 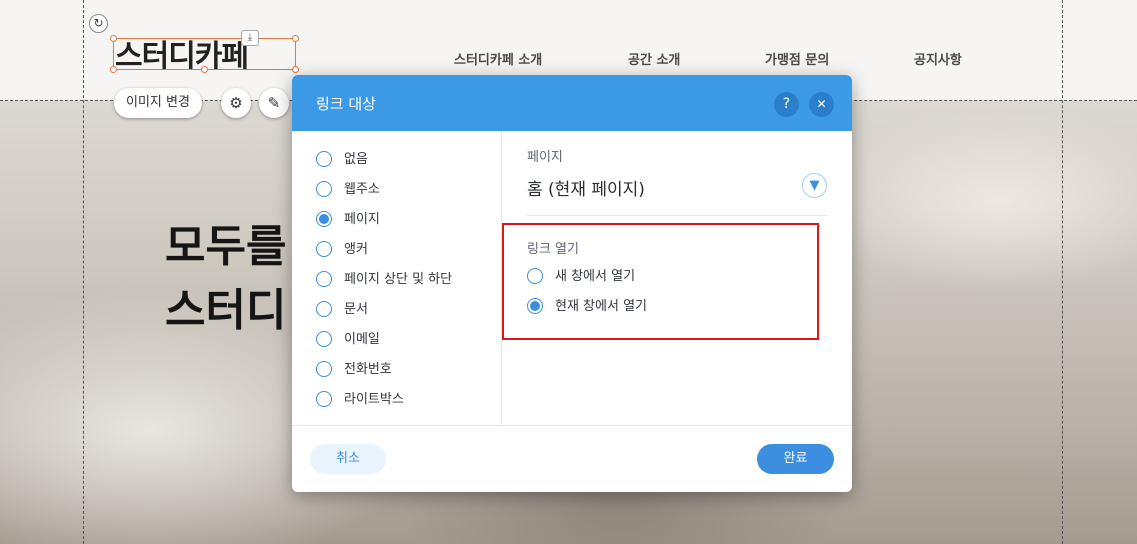 What do you see at coordinates (356, 249) in the screenshot?
I see `link-type-label: 앵커` at bounding box center [356, 249].